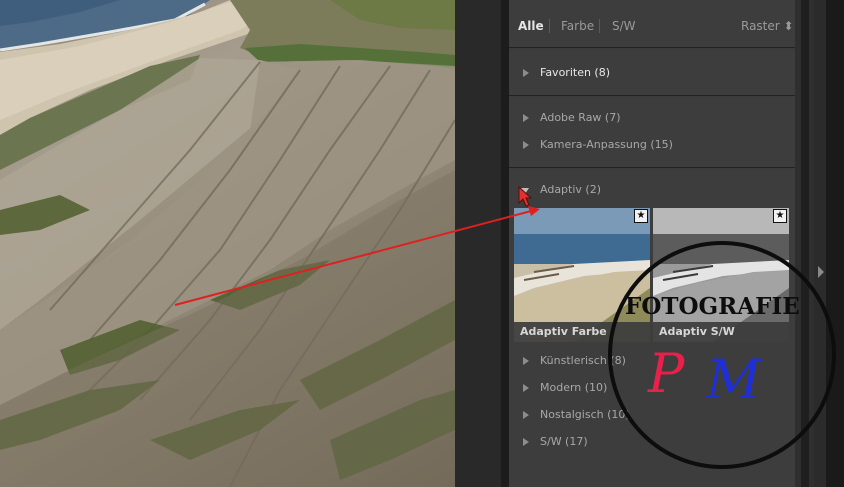 Image resolution: width=844 pixels, height=487 pixels. What do you see at coordinates (505, 243) in the screenshot?
I see `panel-edge` at bounding box center [505, 243].